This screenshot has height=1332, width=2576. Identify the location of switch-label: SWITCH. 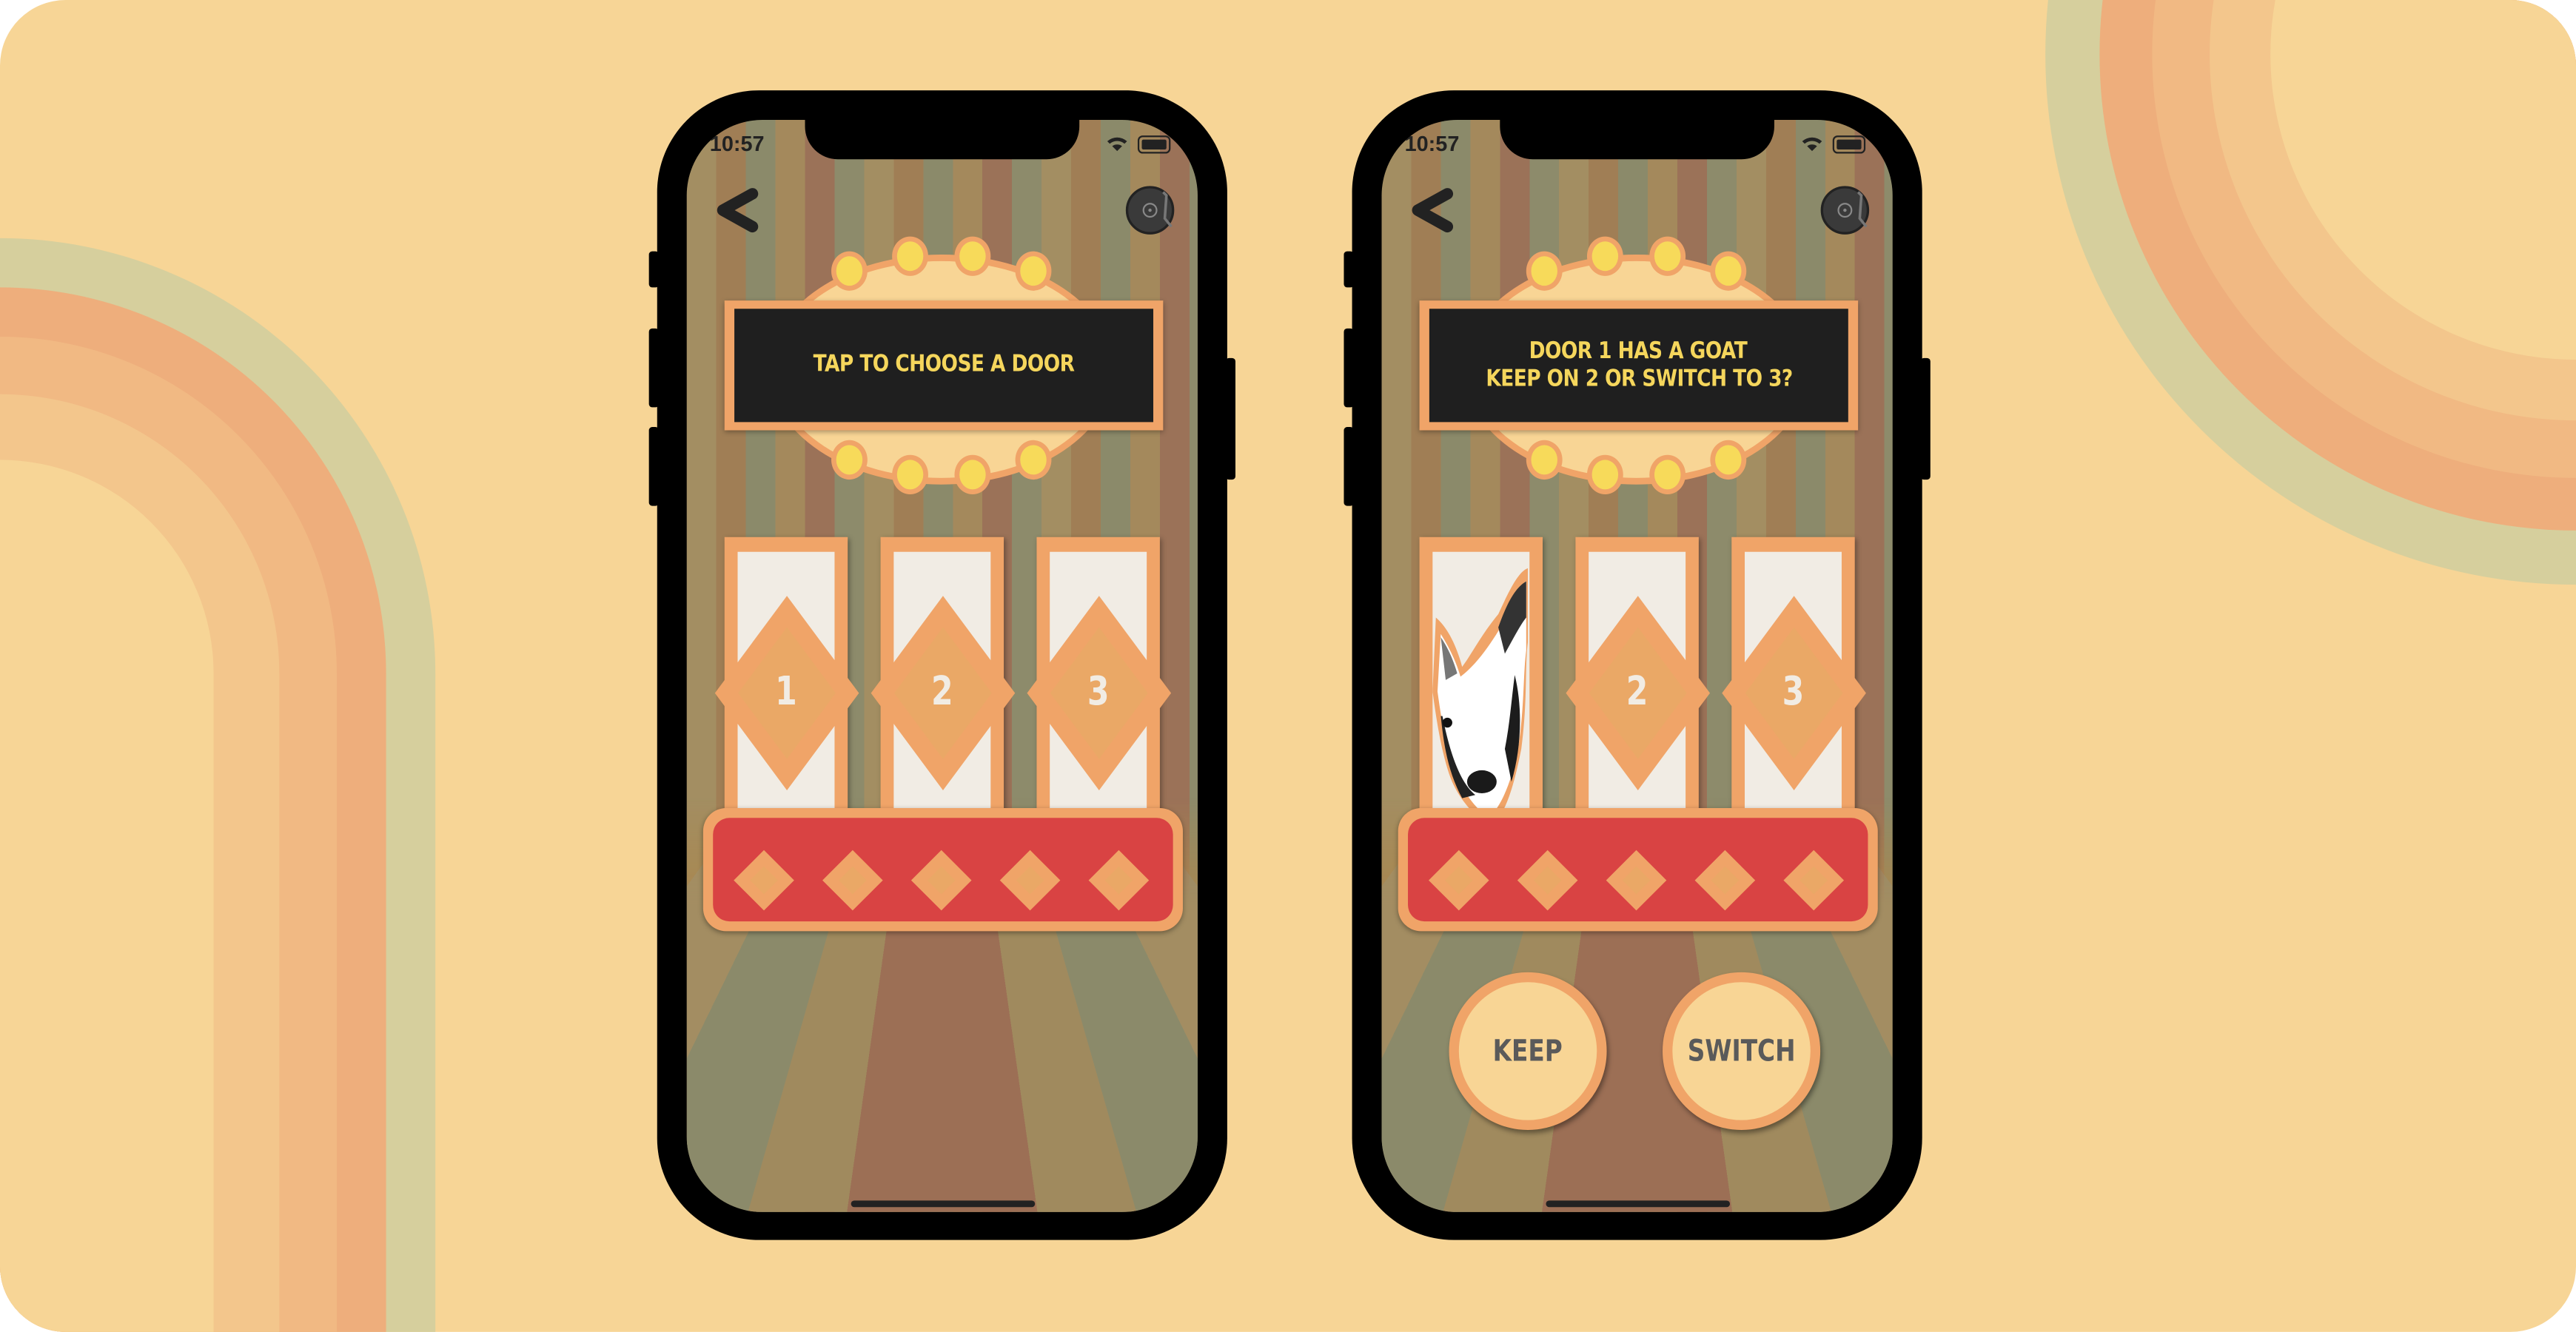
(1741, 1051).